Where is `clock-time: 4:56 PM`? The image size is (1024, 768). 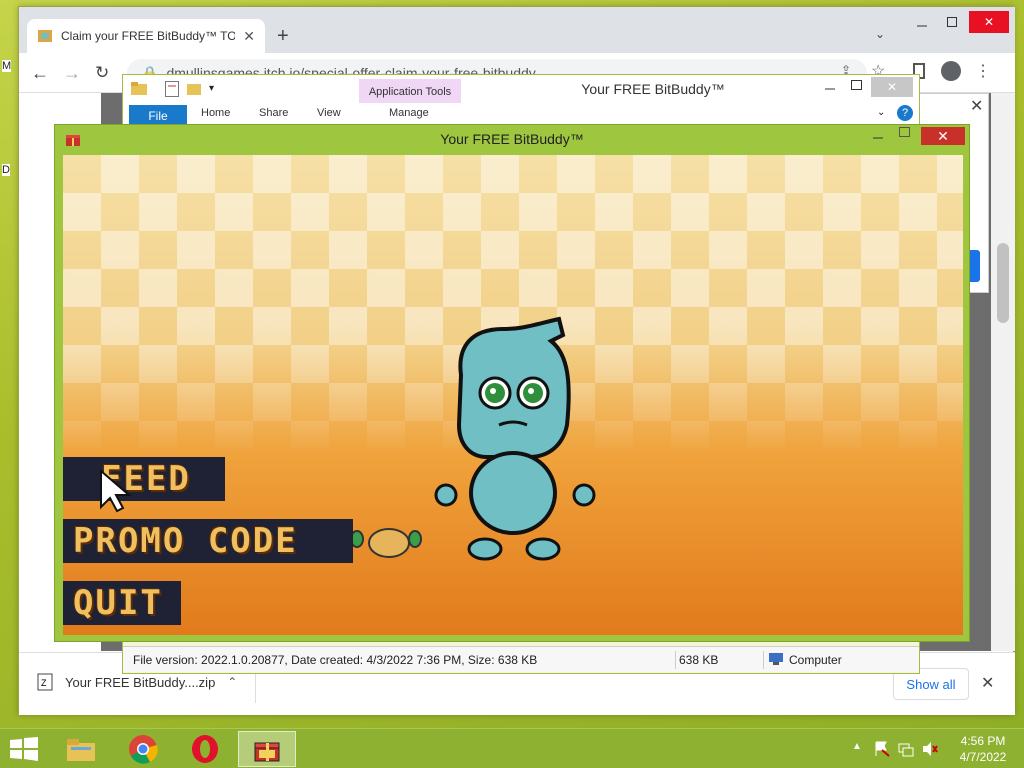
clock-time: 4:56 PM is located at coordinates (983, 741).